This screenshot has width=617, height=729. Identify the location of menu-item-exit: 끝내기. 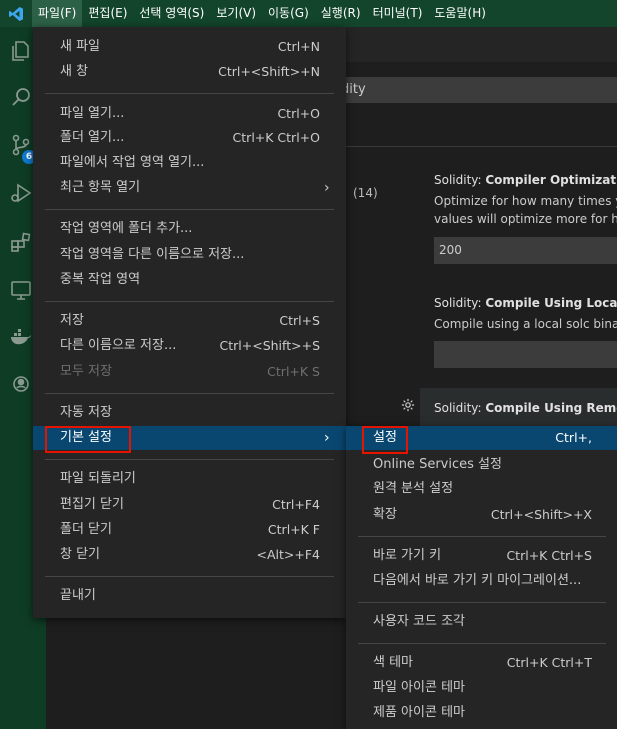
(189, 596).